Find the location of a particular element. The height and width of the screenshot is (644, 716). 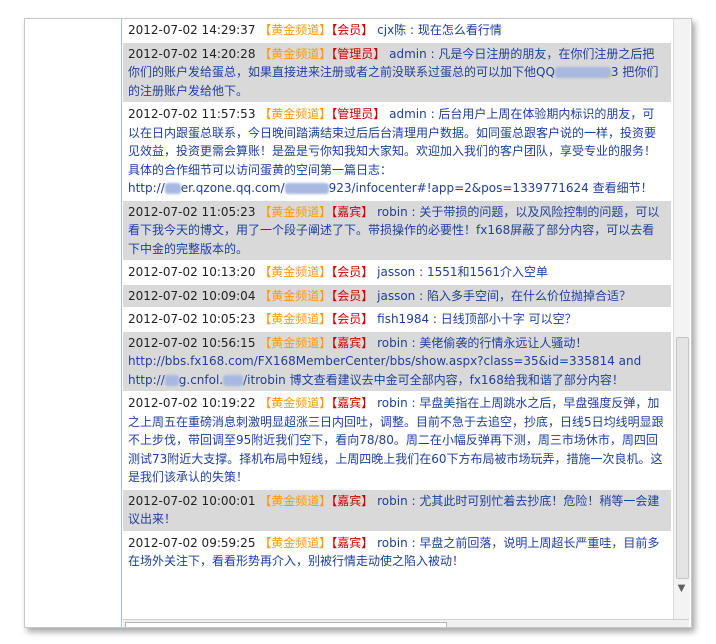

message-timestamp: 2012-07-02 14:20:28 is located at coordinates (192, 53).